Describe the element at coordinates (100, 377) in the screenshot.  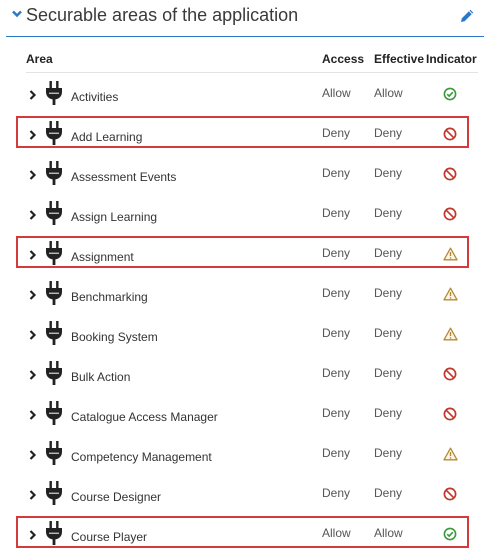
I see `area-name: Bulk Action` at that location.